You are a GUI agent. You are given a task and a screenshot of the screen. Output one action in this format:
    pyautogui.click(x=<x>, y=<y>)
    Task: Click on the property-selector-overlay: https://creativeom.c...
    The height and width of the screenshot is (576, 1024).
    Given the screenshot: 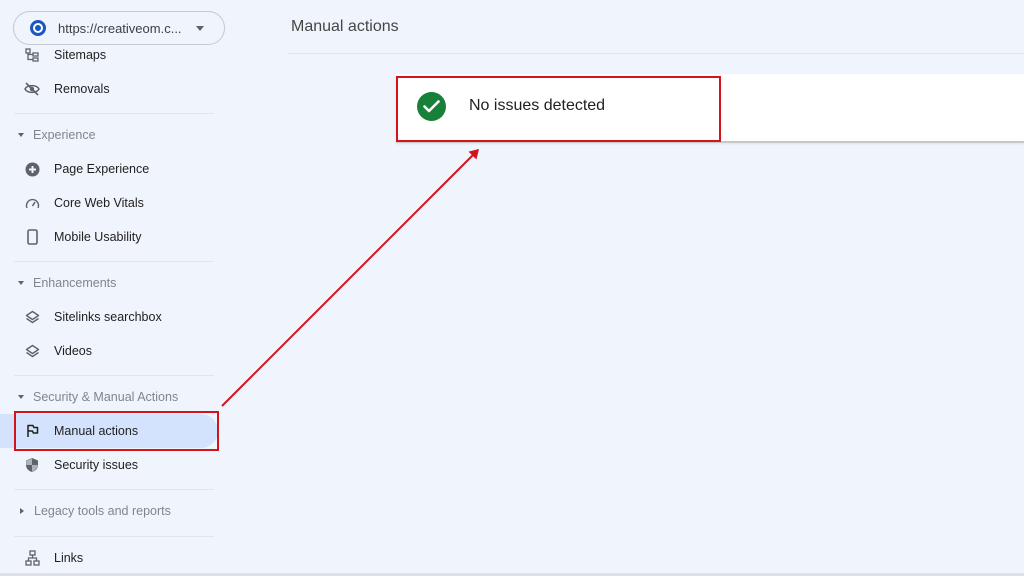 What is the action you would take?
    pyautogui.click(x=119, y=28)
    